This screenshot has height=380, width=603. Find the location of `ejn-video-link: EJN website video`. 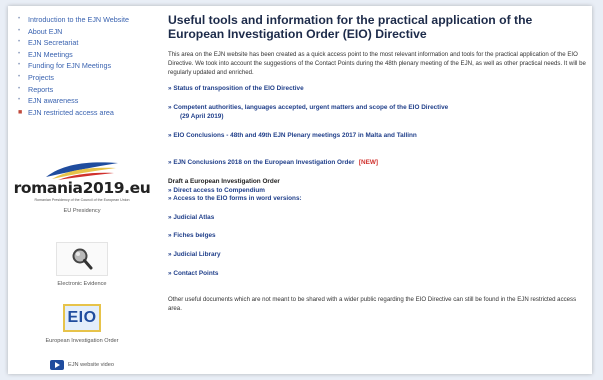

ejn-video-link: EJN website video is located at coordinates (82, 365).